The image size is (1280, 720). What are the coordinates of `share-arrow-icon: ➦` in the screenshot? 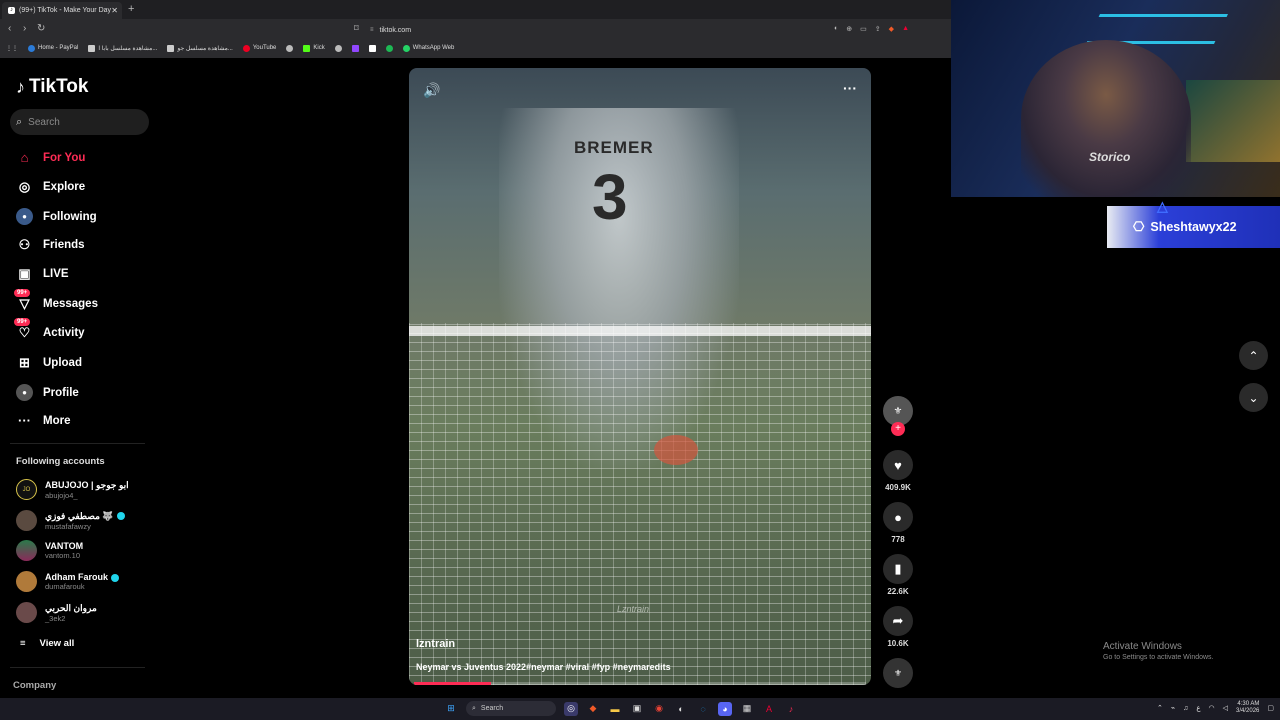 It's located at (898, 621).